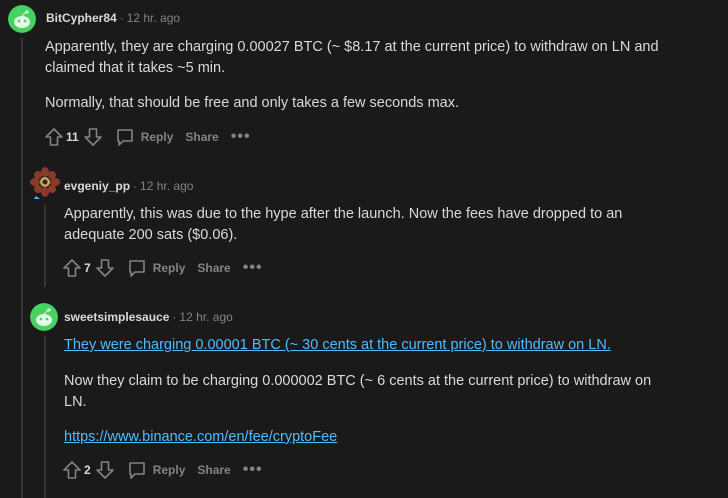  What do you see at coordinates (87, 268) in the screenshot?
I see `vote-score: 7` at bounding box center [87, 268].